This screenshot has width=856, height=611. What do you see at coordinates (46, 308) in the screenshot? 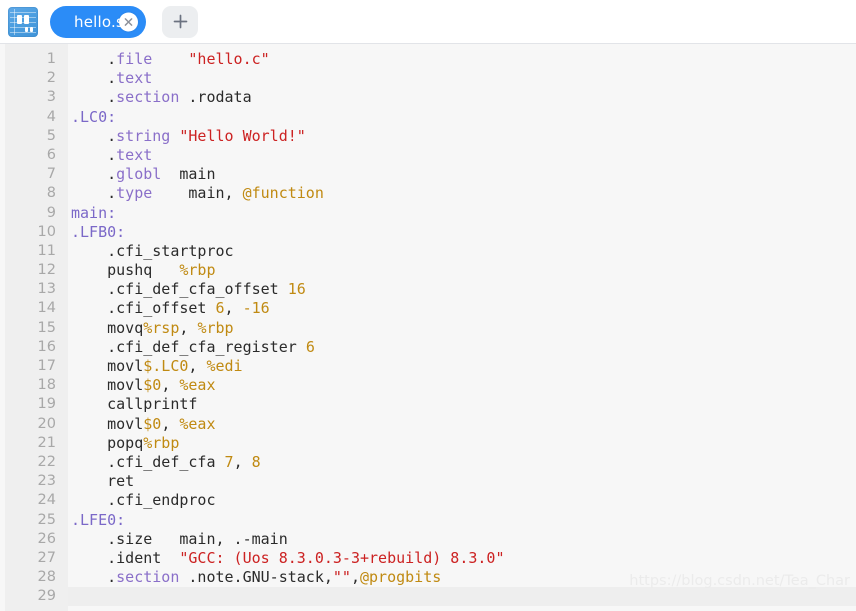
I see `line-number: 14` at bounding box center [46, 308].